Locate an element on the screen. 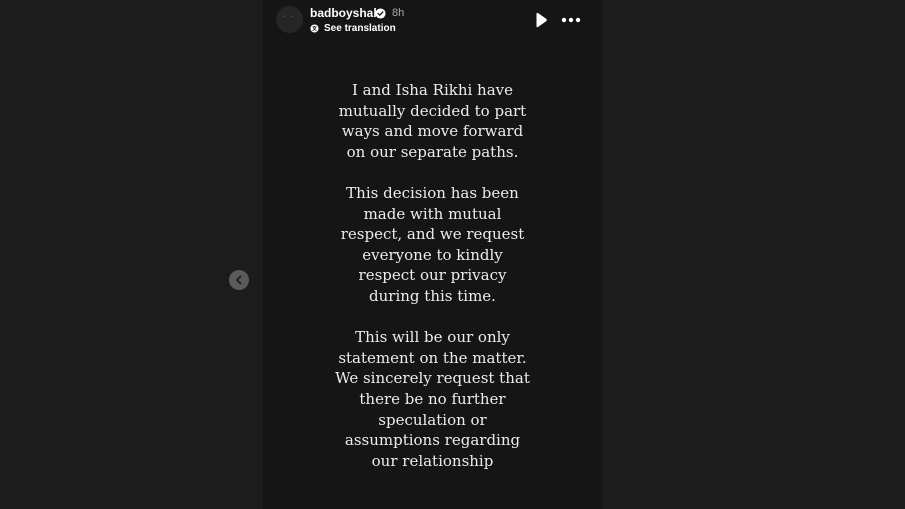 The width and height of the screenshot is (905, 509). see-translation-label: See translation is located at coordinates (360, 28).